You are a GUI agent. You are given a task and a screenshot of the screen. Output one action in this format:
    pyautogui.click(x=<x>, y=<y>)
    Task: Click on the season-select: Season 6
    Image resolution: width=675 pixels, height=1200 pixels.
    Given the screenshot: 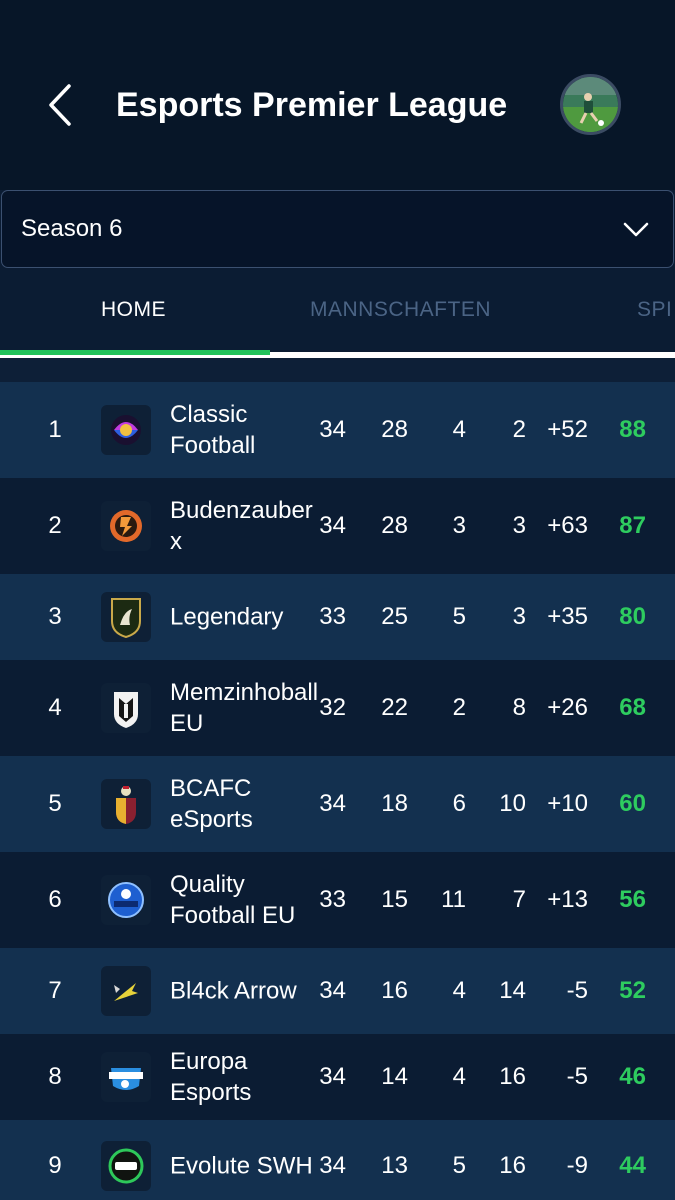 What is the action you would take?
    pyautogui.click(x=337, y=229)
    